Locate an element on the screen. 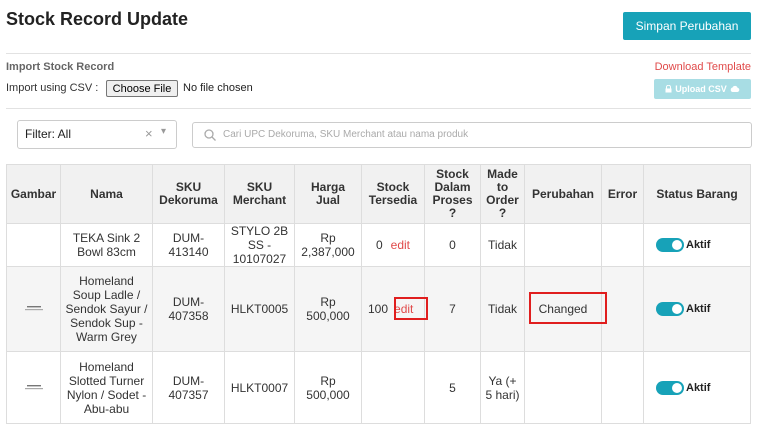  upload-csv-label: Upload CSV is located at coordinates (701, 89).